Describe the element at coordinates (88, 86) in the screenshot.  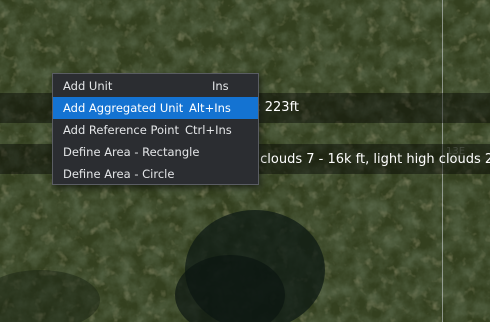
I see `menu-item-label: Add Unit` at that location.